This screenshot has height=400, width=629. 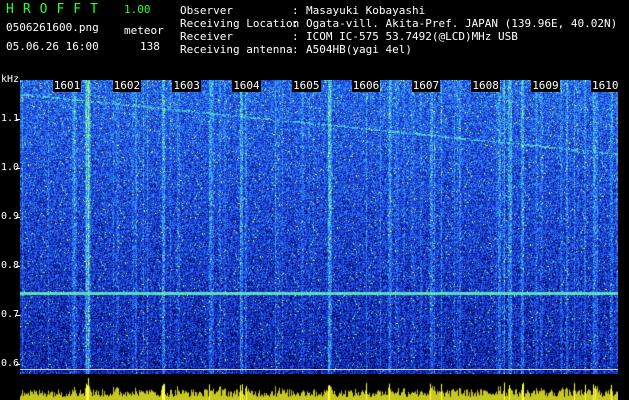 I want to click on frequency-axis: kHz 1.1 1.0 0.9 0.8 0.7 0.6, so click(x=10, y=237).